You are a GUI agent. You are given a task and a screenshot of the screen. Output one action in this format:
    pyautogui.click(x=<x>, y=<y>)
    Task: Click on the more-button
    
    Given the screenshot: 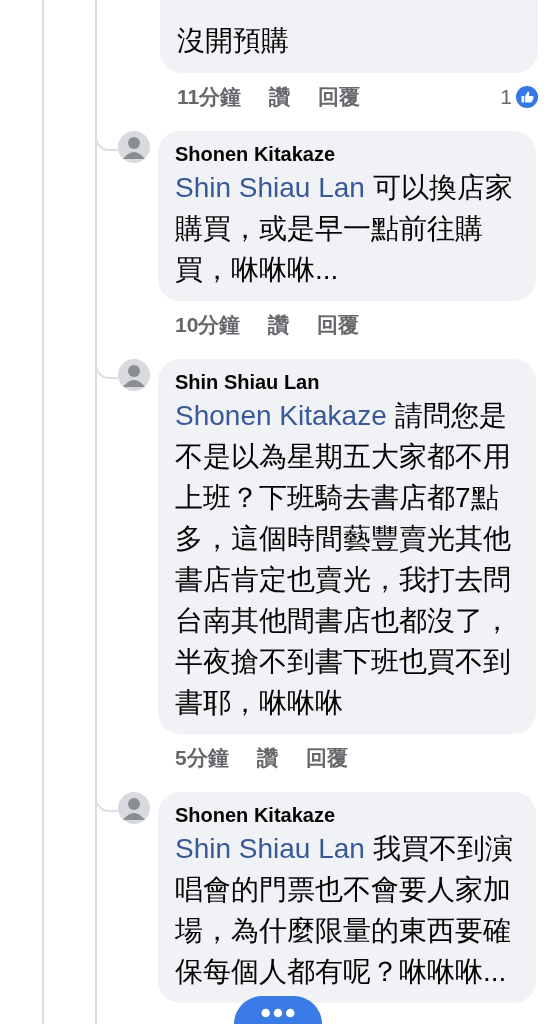 What is the action you would take?
    pyautogui.click(x=278, y=1010)
    